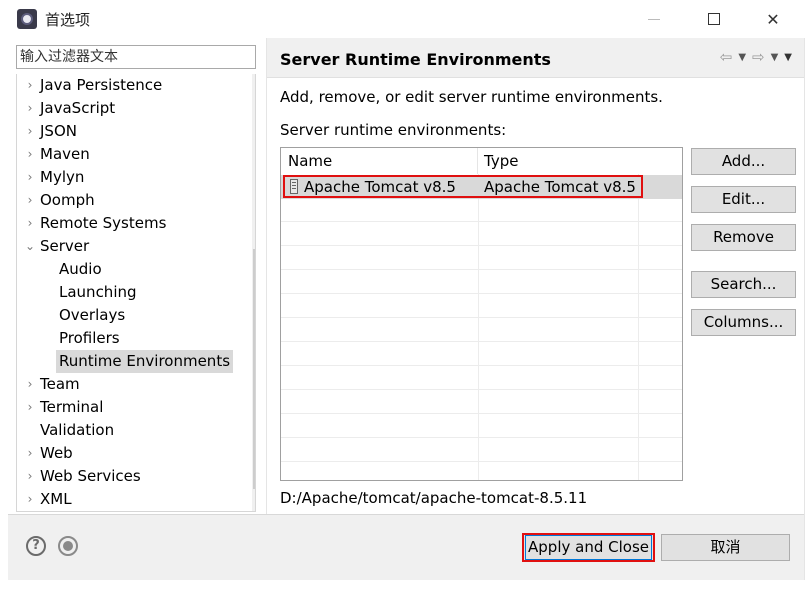 This screenshot has width=811, height=589. I want to click on sidebar-item-team: › Team, so click(126, 384).